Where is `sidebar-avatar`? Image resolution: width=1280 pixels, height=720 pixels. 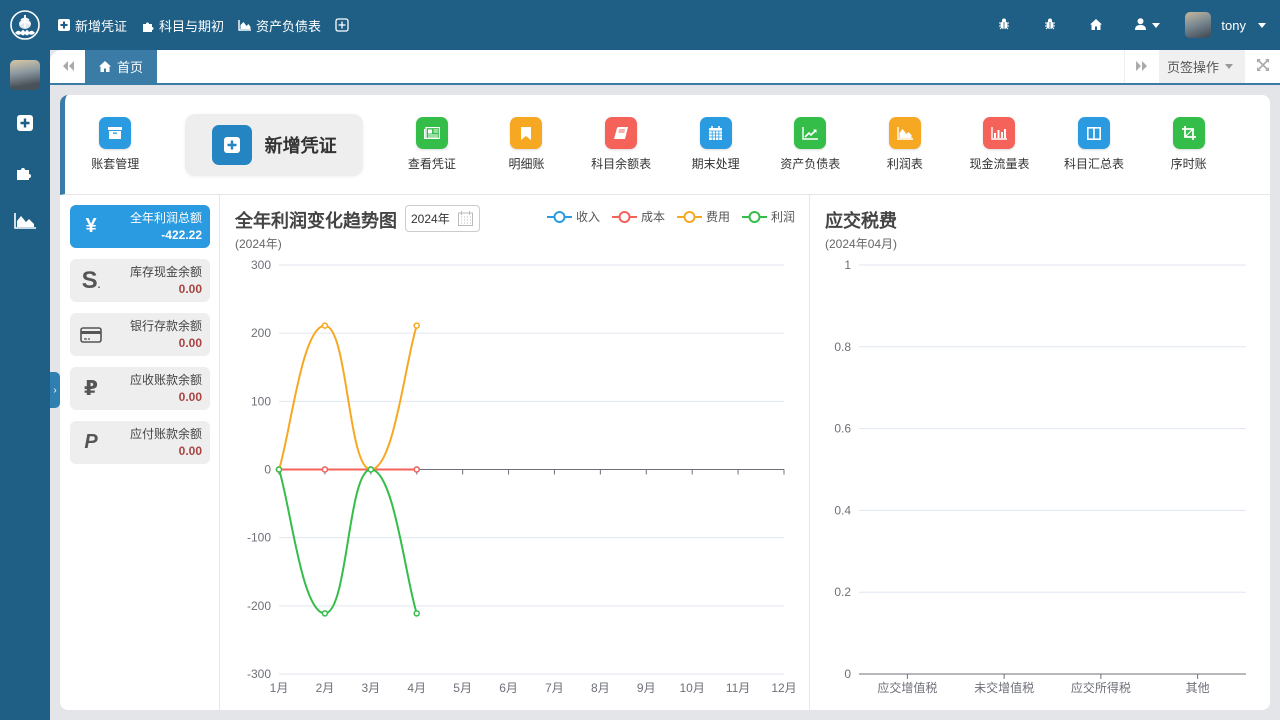 sidebar-avatar is located at coordinates (25, 75).